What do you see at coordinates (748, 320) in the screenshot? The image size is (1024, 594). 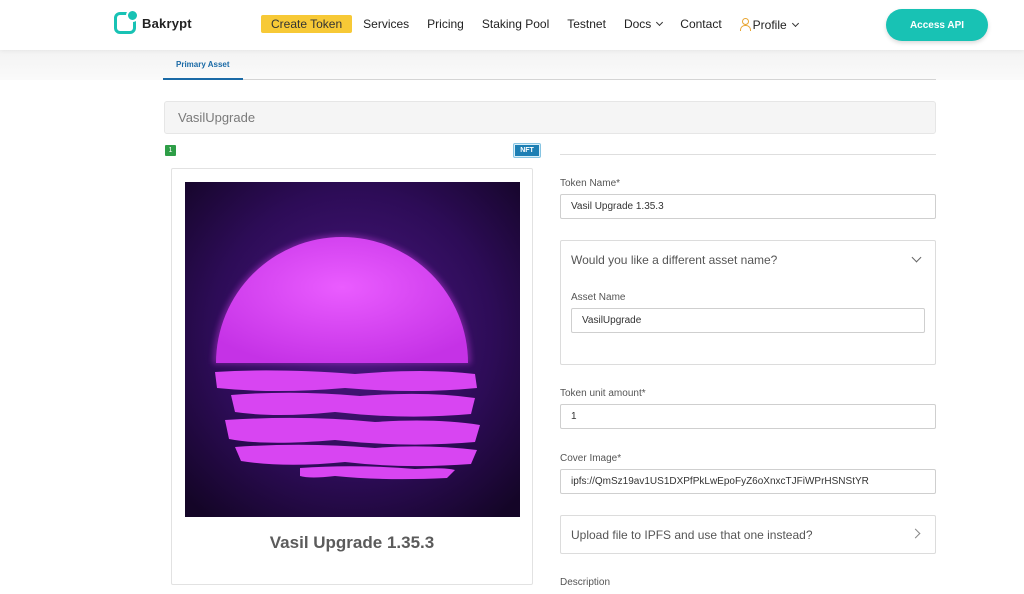 I see `asset-name-input: VasilUpgrade` at bounding box center [748, 320].